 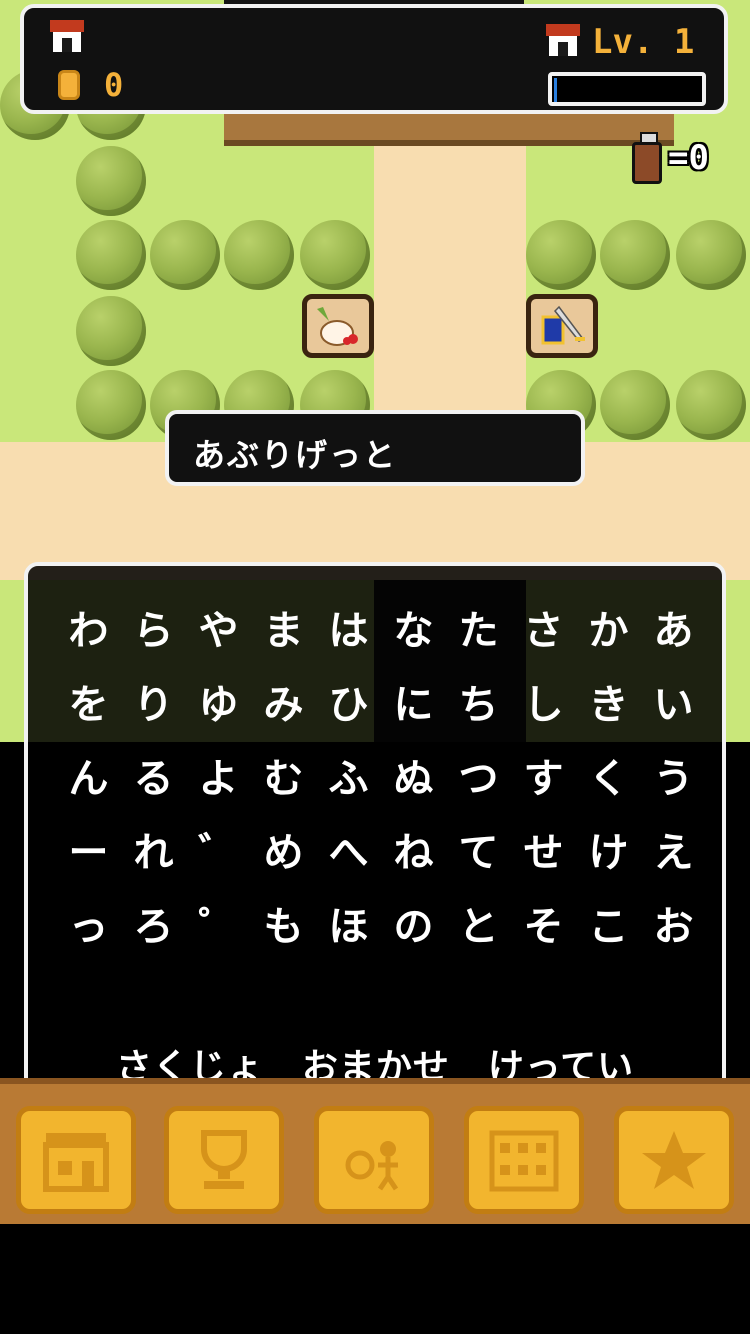 I want to click on kana-key: は, so click(x=348, y=627).